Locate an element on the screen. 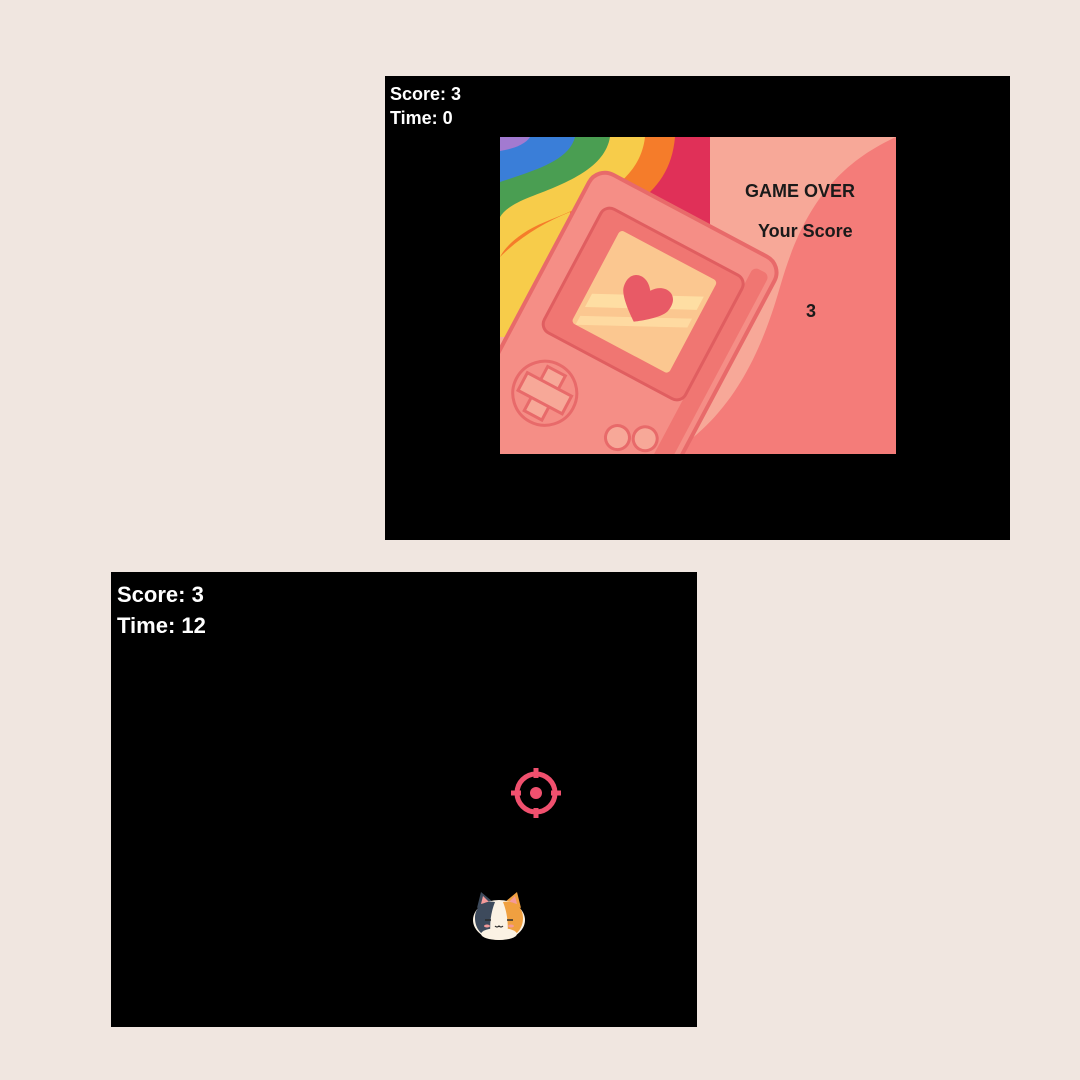 This screenshot has width=1080, height=1080. your-score-label: Your Score is located at coordinates (805, 231).